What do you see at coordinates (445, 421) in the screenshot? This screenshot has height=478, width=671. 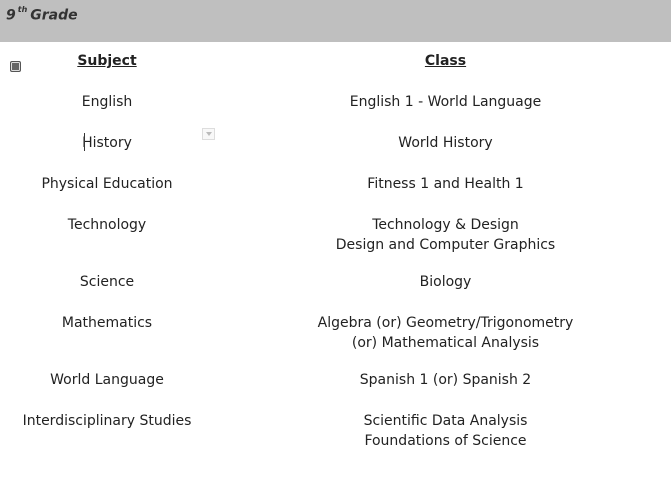 I see `class-line: Scientific Data Analysis` at bounding box center [445, 421].